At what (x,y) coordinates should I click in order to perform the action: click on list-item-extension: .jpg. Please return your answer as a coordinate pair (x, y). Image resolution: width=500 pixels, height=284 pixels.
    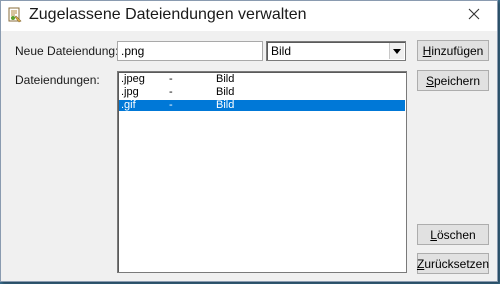
    Looking at the image, I should click on (130, 92).